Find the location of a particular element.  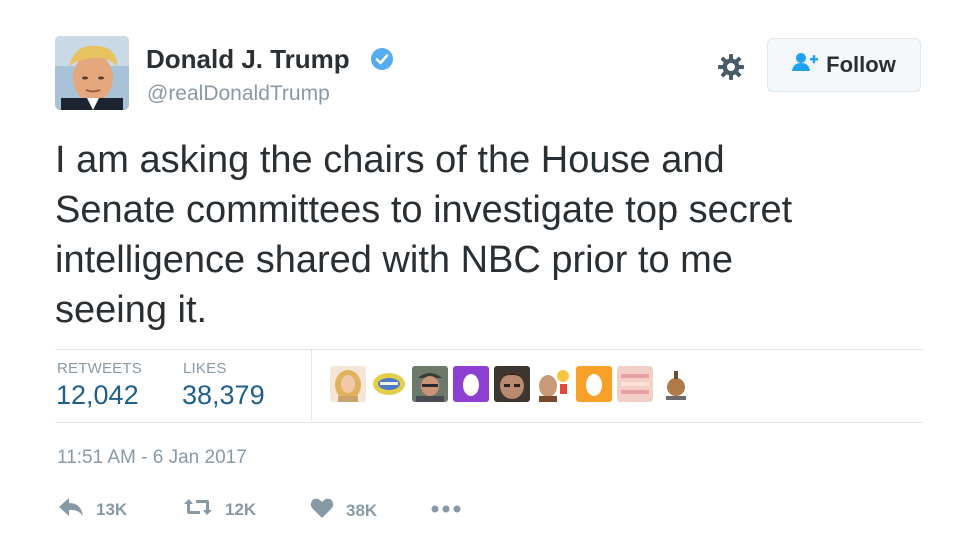

liker-avatar-row is located at coordinates (512, 384).